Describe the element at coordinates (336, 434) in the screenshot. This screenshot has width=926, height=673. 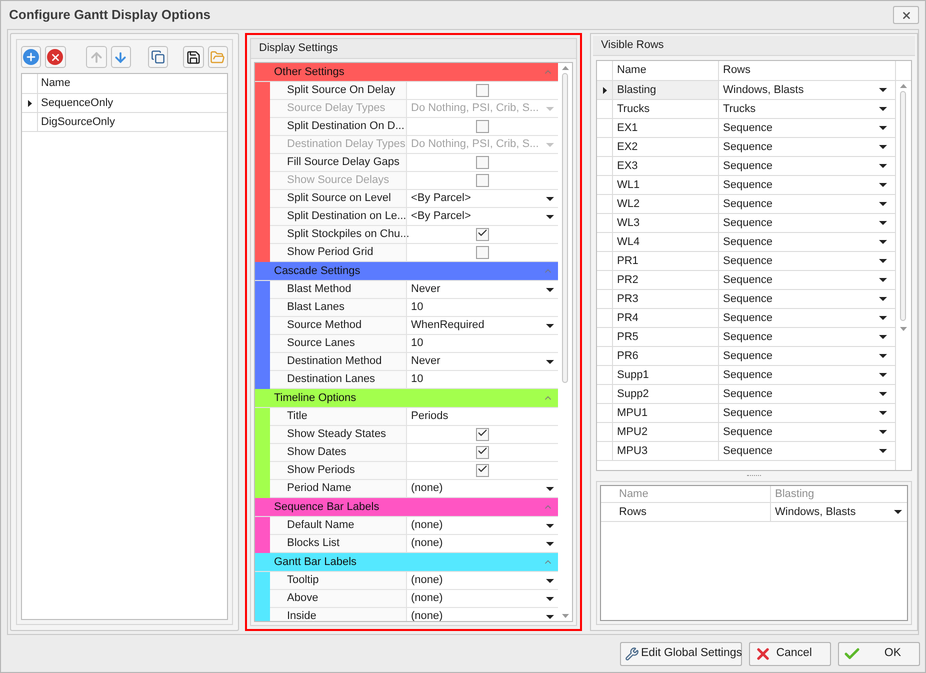
I see `property-name: Show Steady States` at that location.